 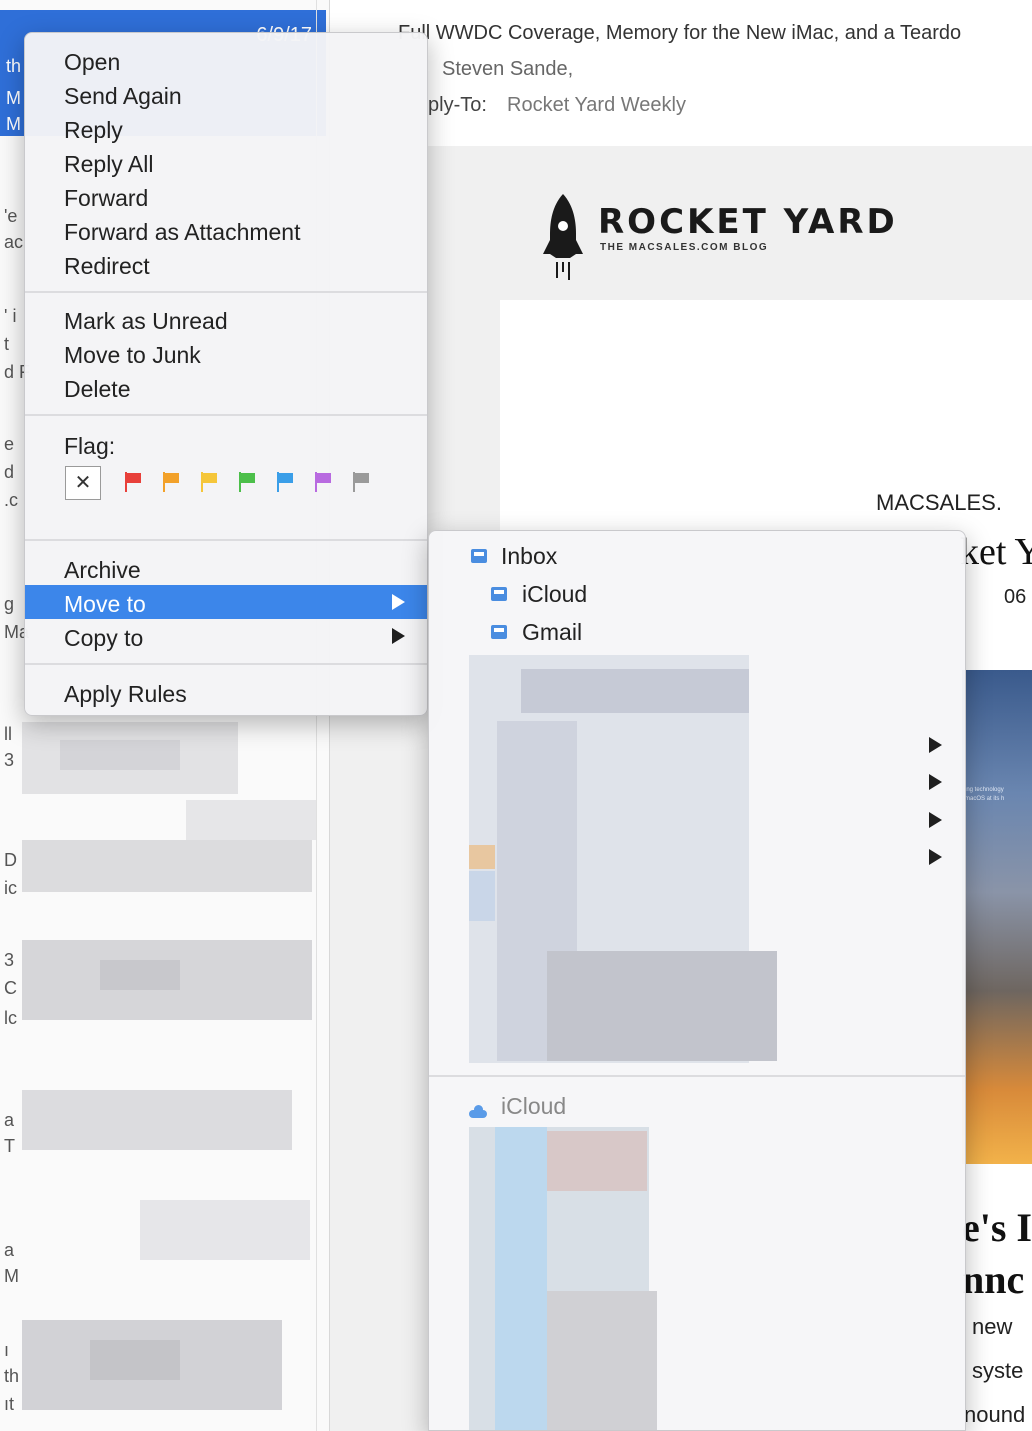 I want to click on submenu-separator, so click(x=697, y=1076).